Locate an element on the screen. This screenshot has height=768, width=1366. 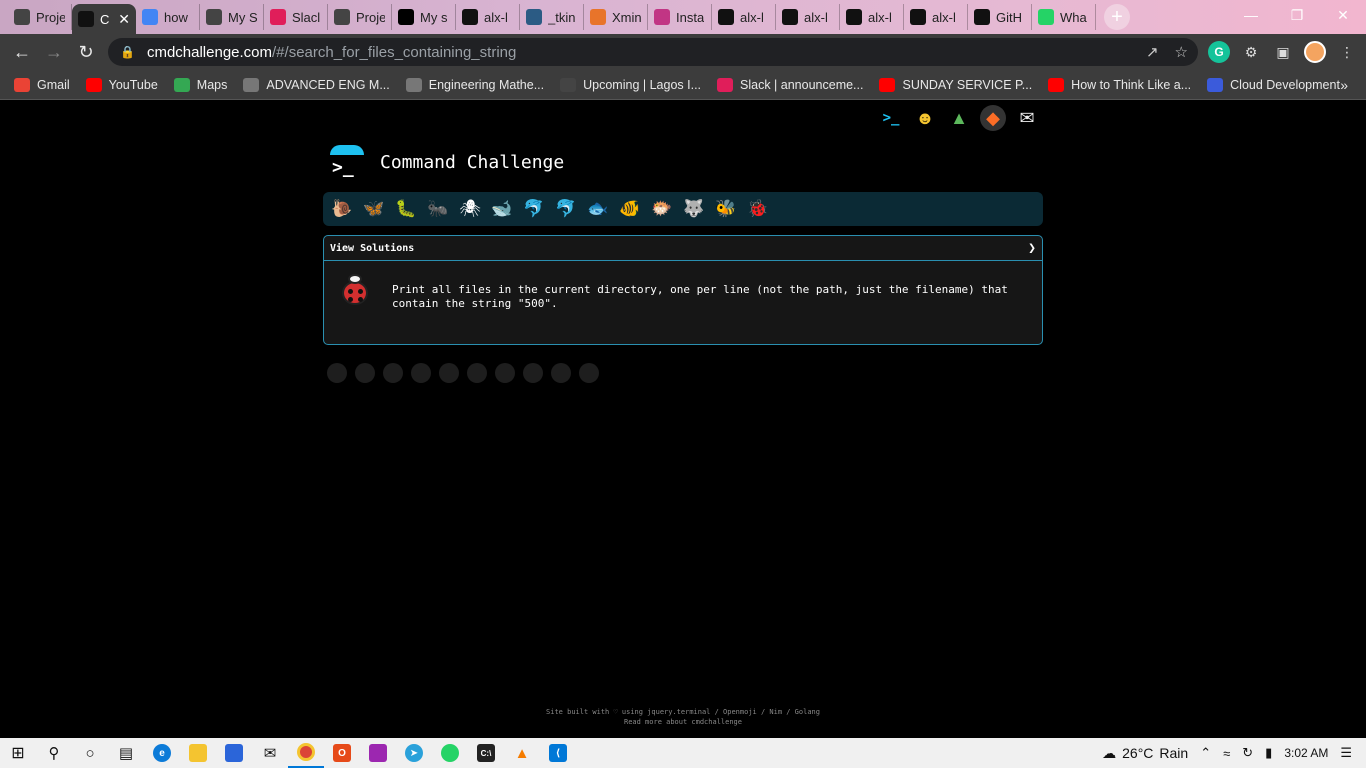
store-icon is located at coordinates (234, 753).